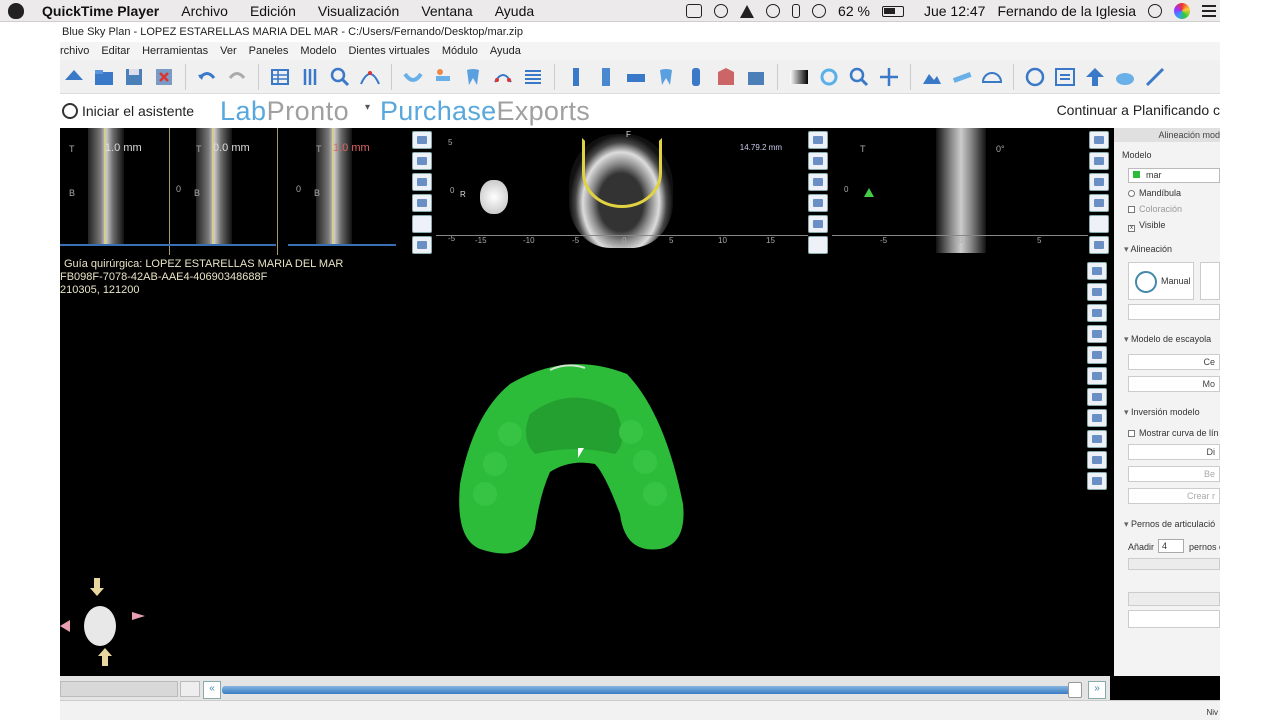  Describe the element at coordinates (1148, 249) in the screenshot. I see `alineacion-section: Alineación` at that location.